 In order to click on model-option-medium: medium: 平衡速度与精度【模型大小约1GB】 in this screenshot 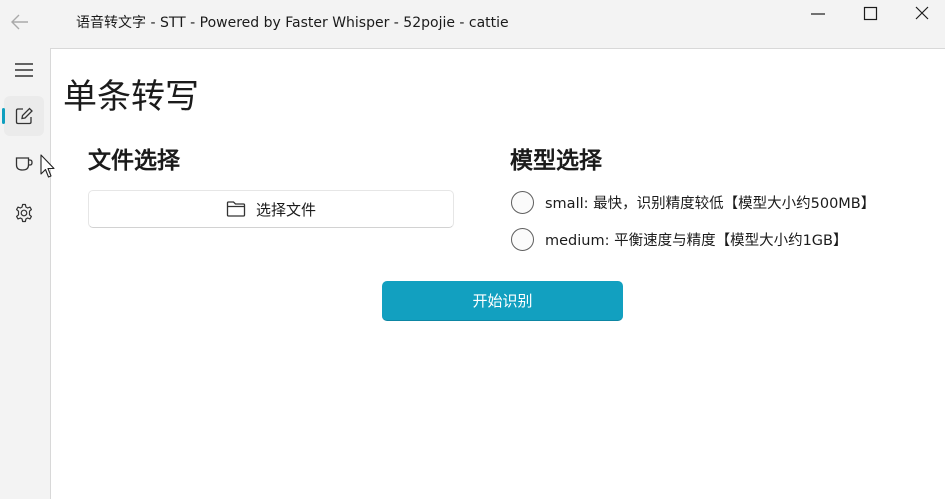, I will do `click(679, 239)`.